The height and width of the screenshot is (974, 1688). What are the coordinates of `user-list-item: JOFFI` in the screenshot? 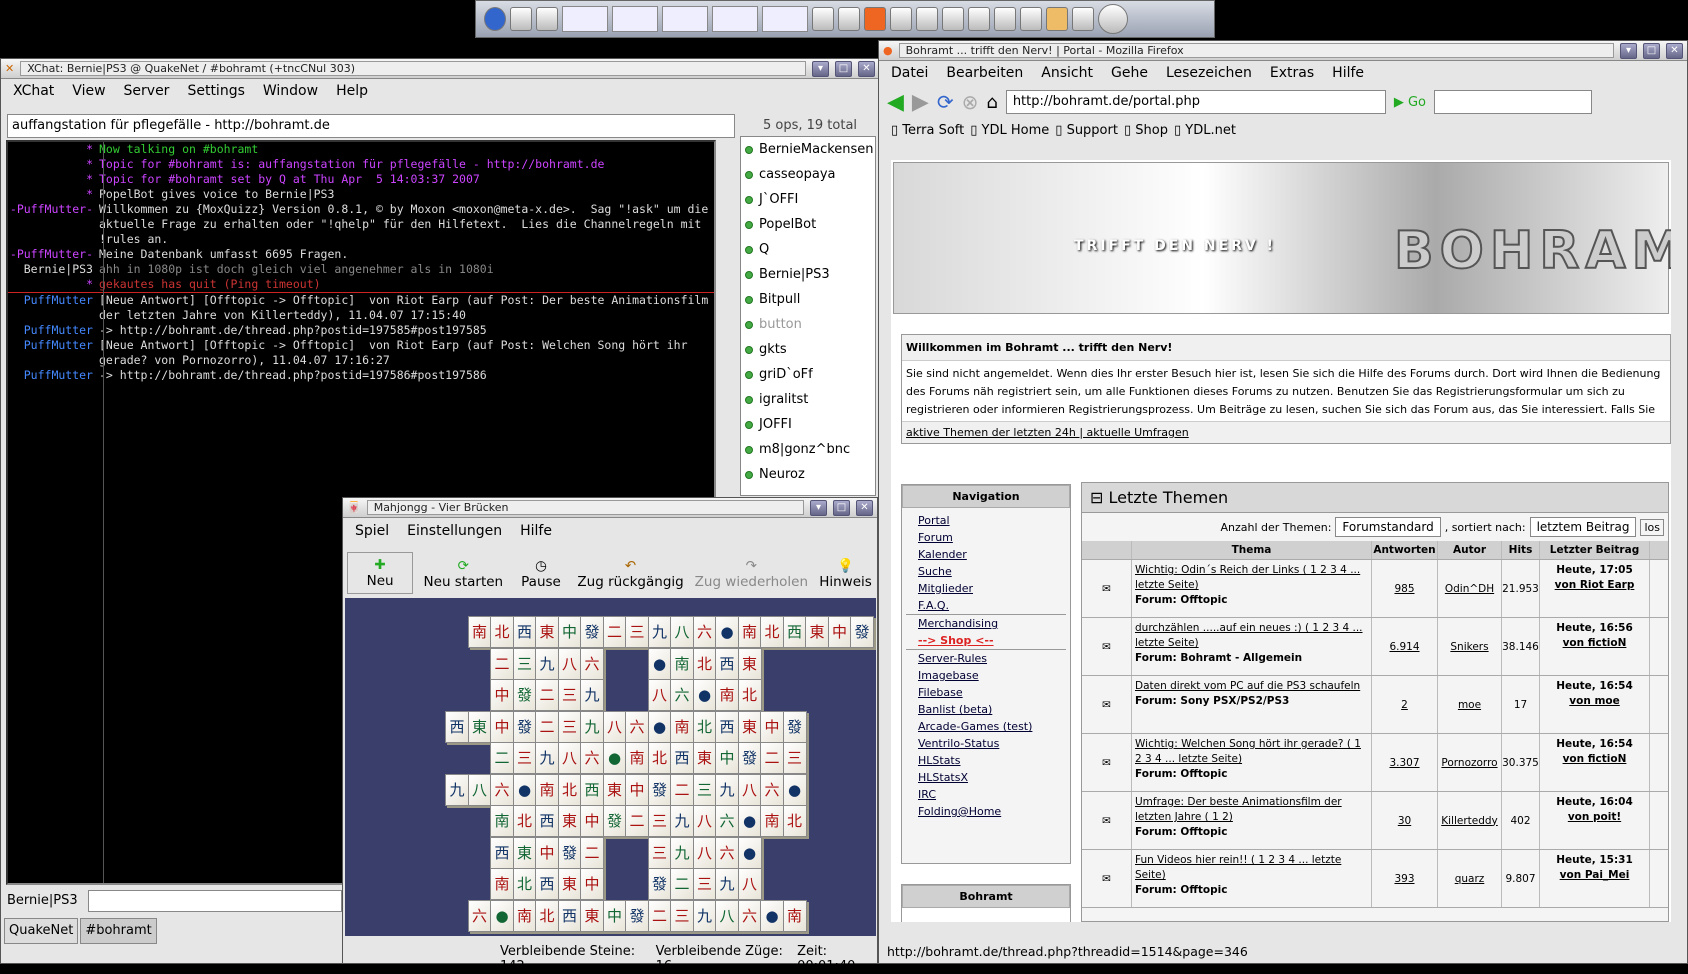 It's located at (808, 424).